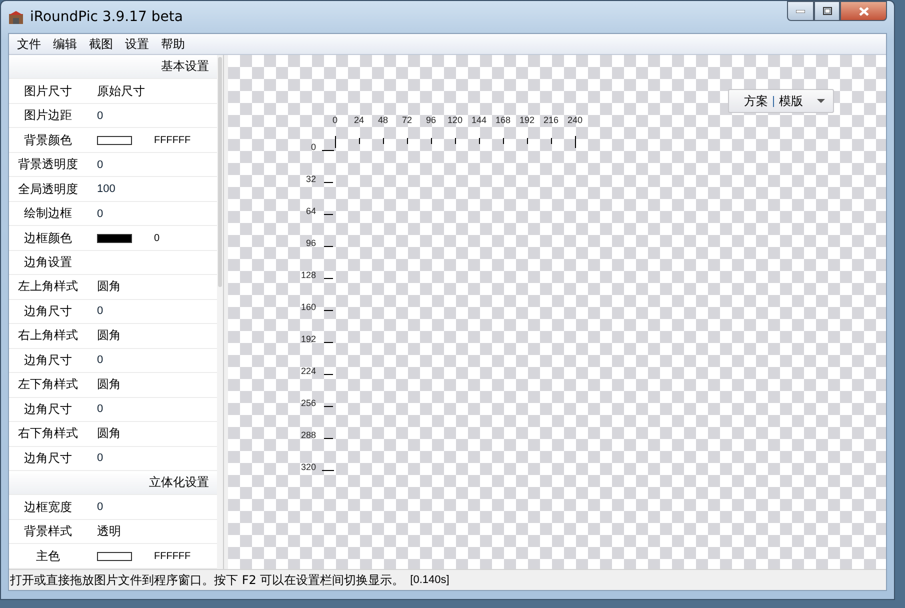 The height and width of the screenshot is (608, 905). Describe the element at coordinates (48, 433) in the screenshot. I see `property-label: 右下角样式` at that location.